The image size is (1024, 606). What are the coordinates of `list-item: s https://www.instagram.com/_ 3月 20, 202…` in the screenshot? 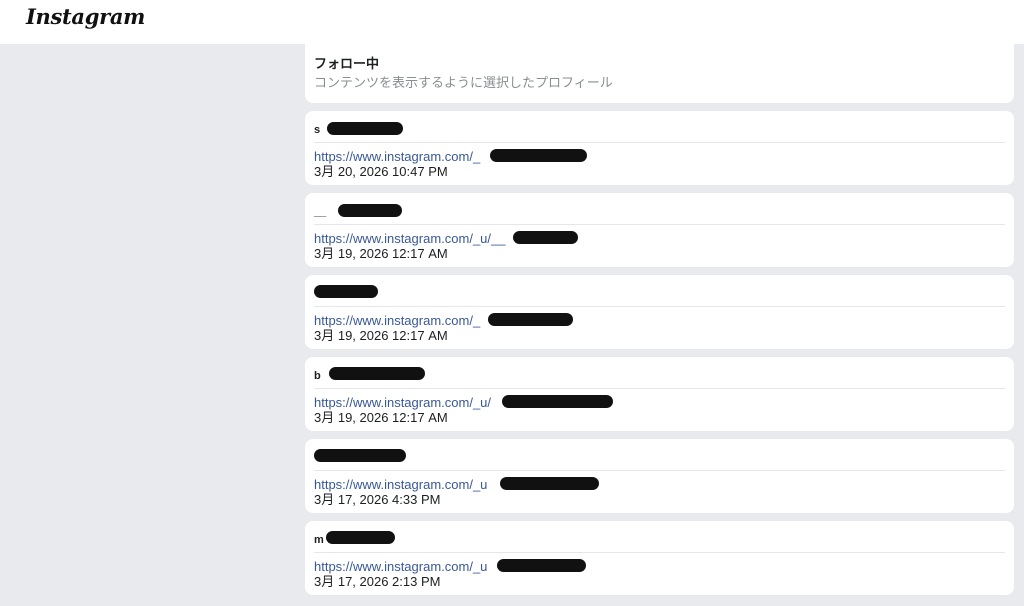 It's located at (659, 148).